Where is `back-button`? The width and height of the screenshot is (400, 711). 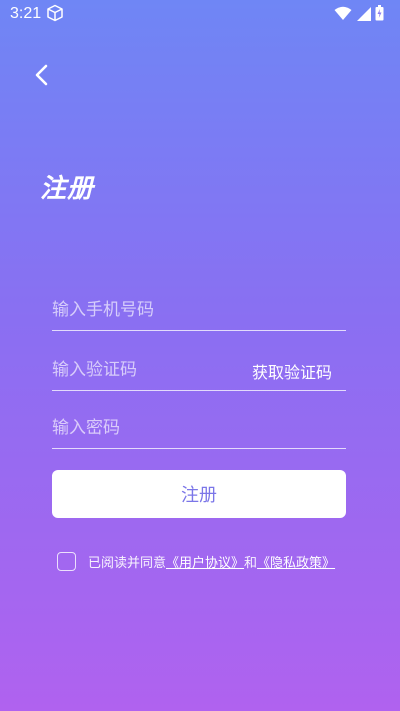 back-button is located at coordinates (43, 75).